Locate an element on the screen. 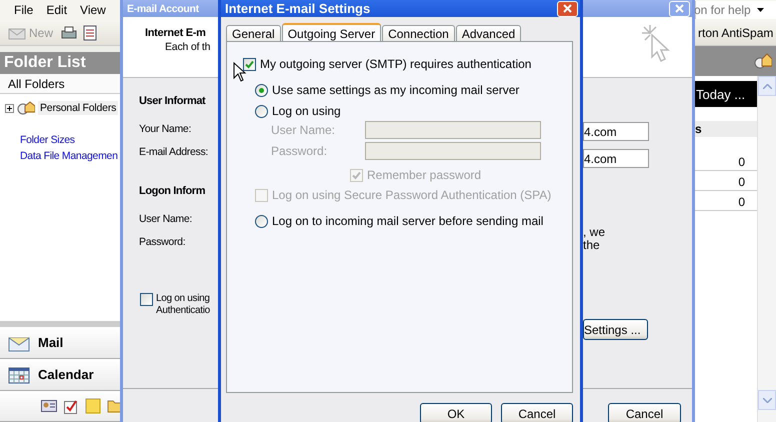 Image resolution: width=776 pixels, height=422 pixels. close-button is located at coordinates (567, 8).